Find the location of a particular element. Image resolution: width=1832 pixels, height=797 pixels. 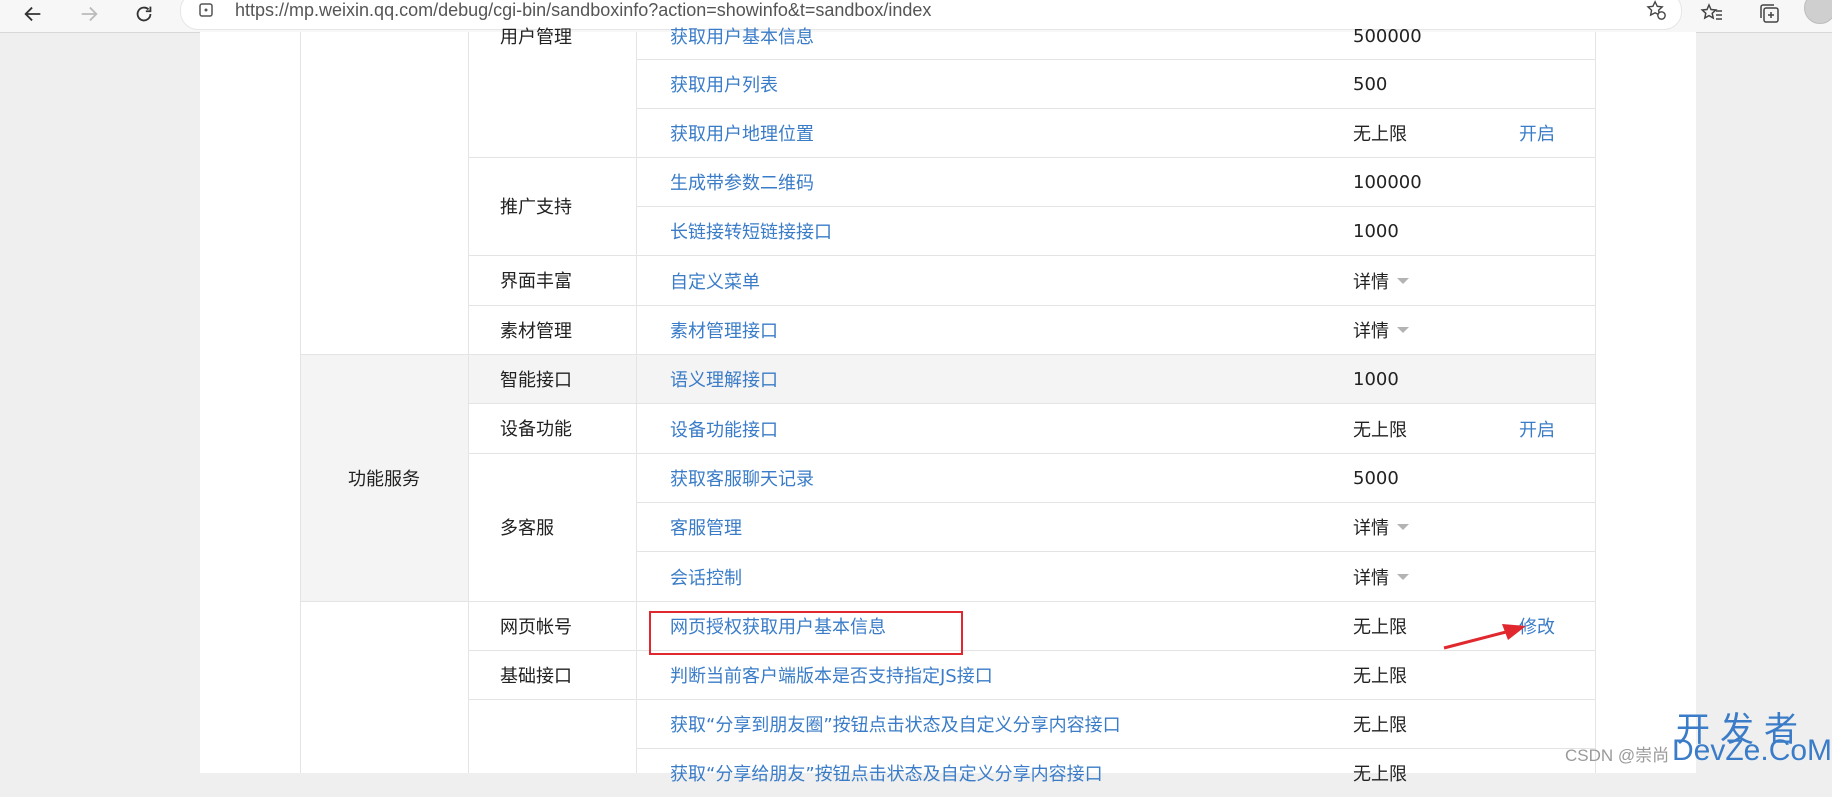

api-link: 会话控制 is located at coordinates (706, 576).